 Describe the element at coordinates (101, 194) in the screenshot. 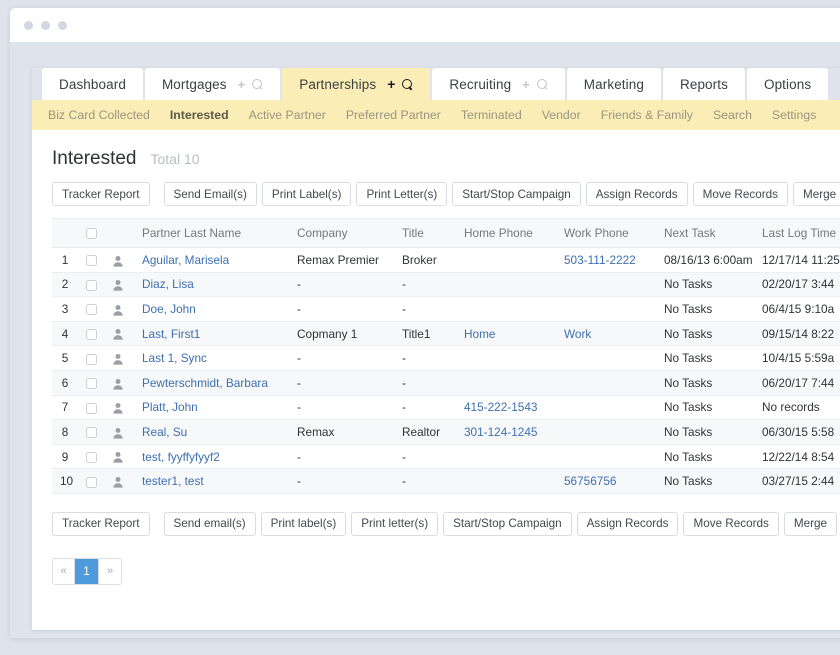

I see `tracker-report-button: Tracker Report` at that location.